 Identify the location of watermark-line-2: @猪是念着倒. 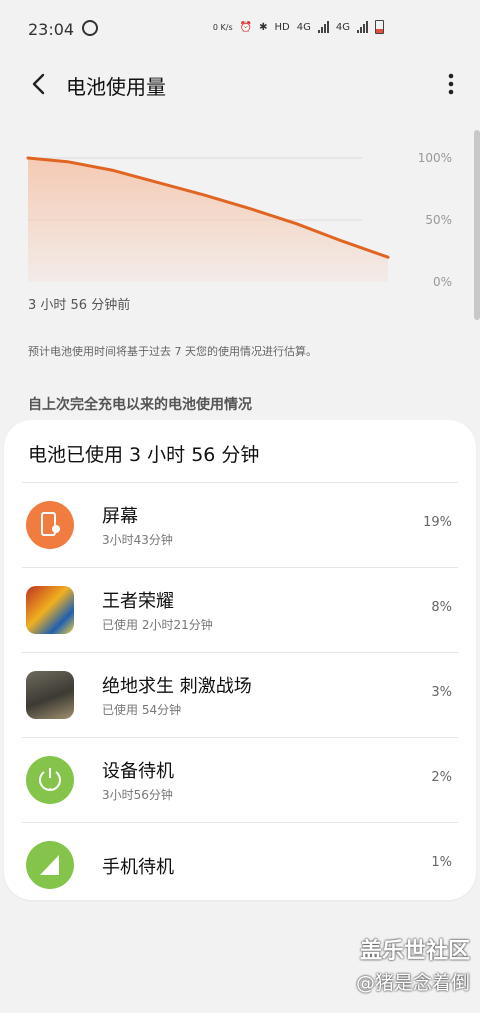
(412, 983).